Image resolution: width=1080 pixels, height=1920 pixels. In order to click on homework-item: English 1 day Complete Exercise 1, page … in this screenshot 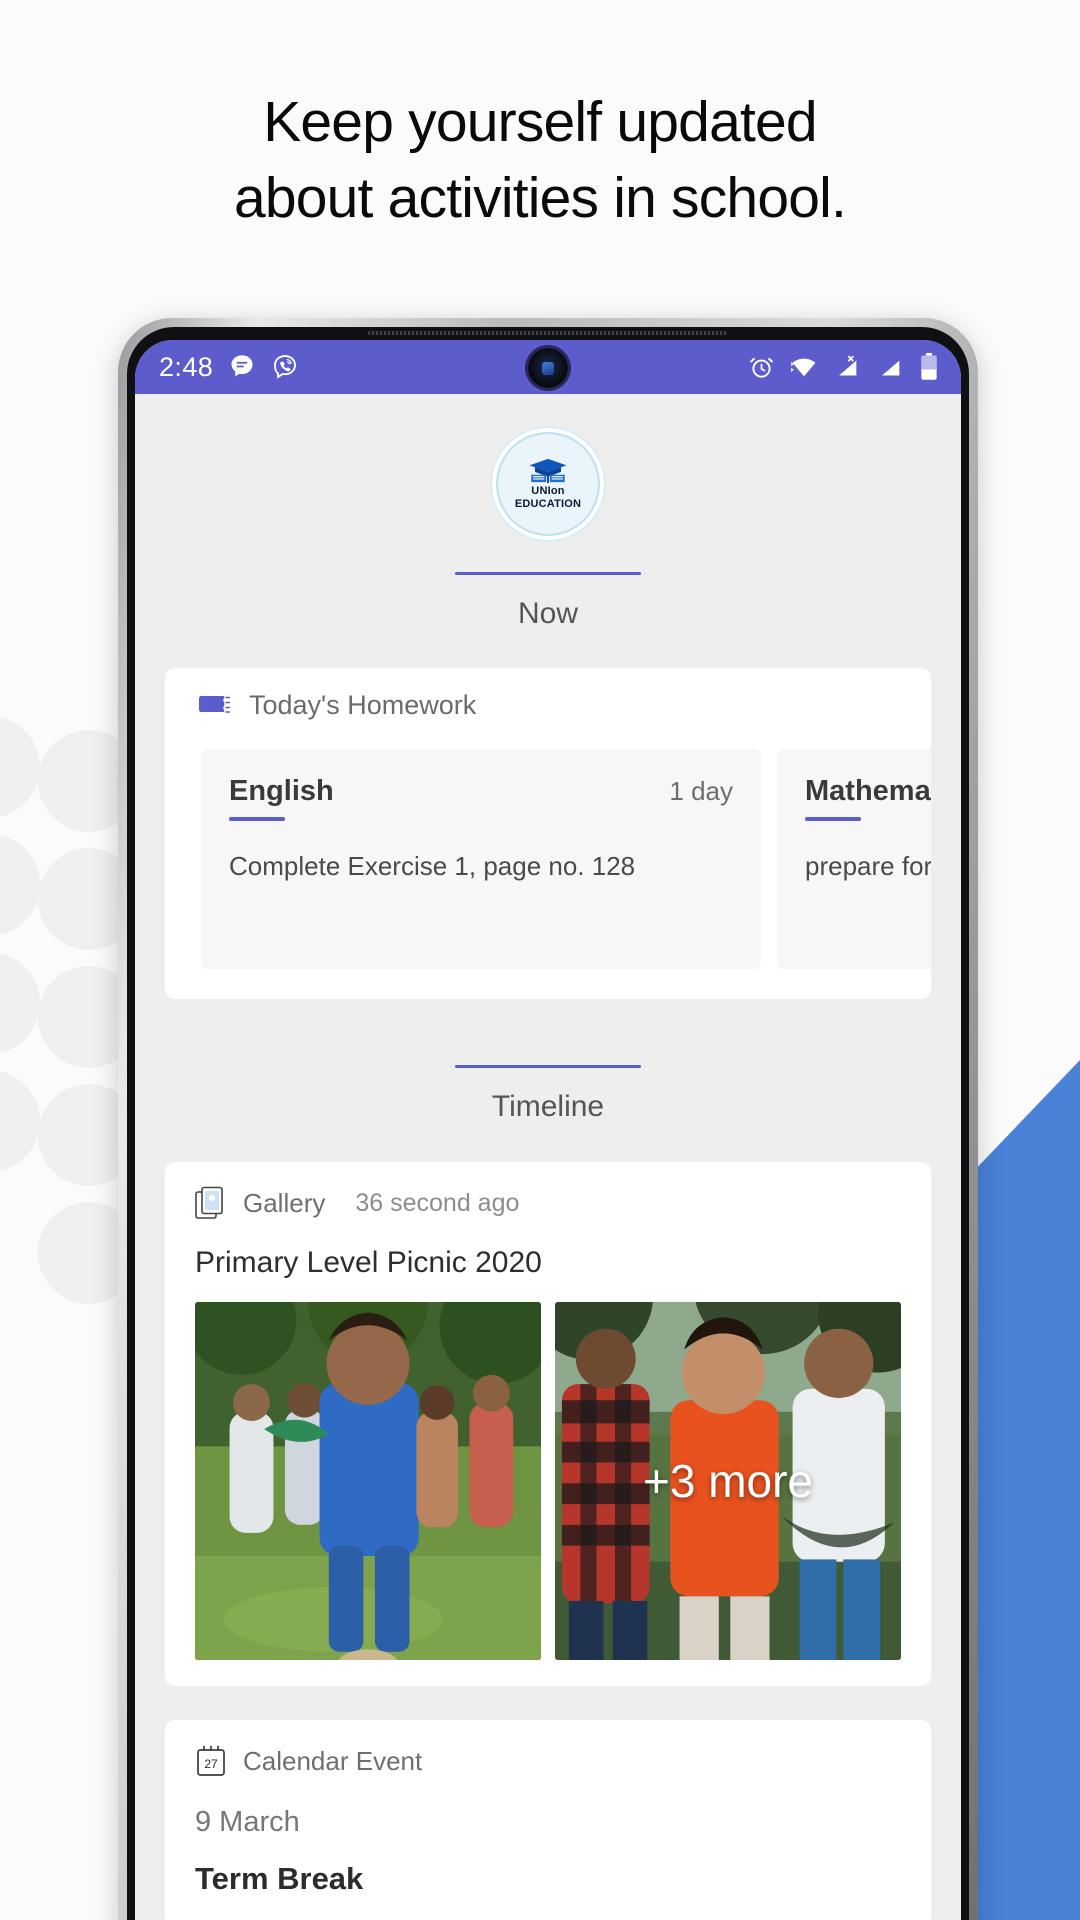, I will do `click(481, 859)`.